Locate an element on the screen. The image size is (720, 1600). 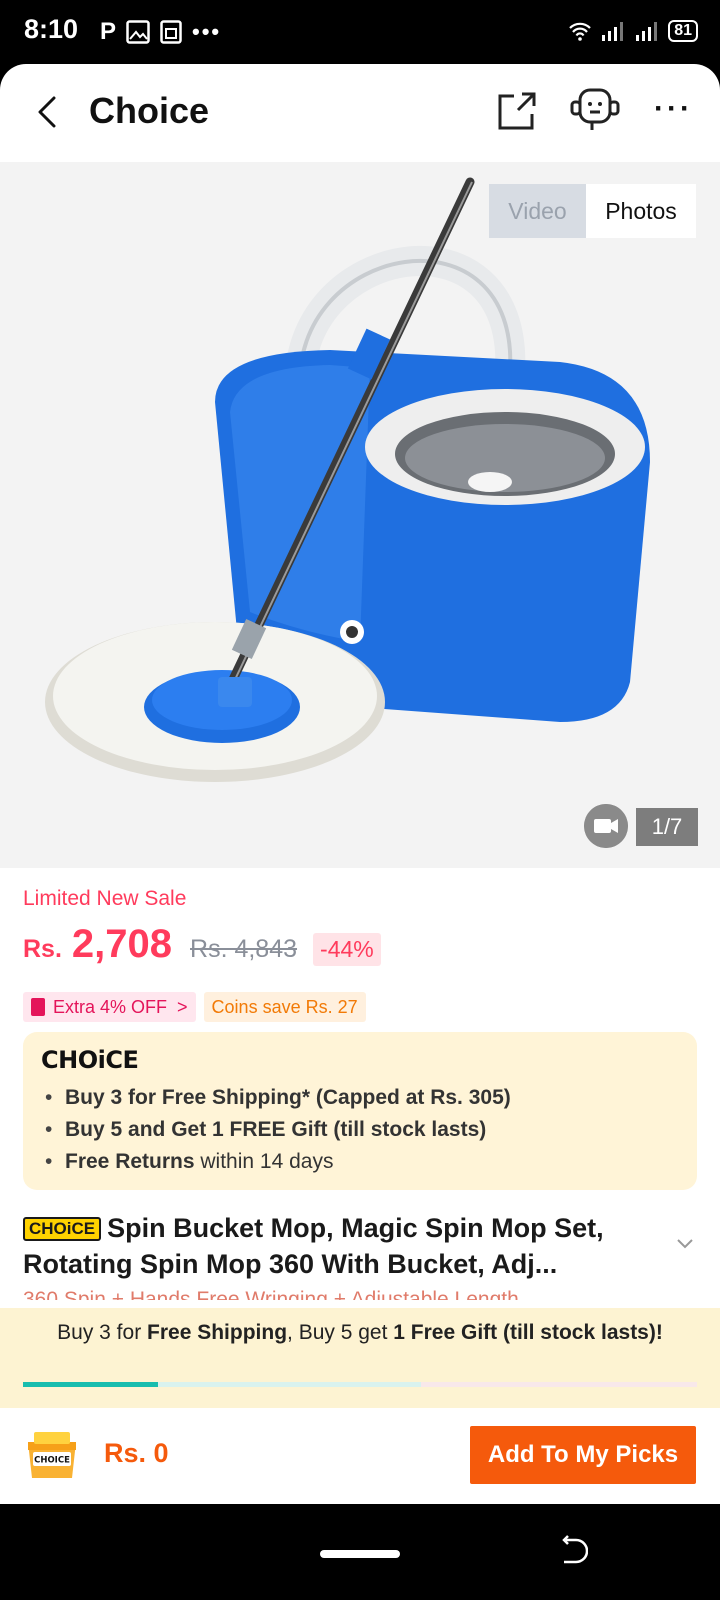
top-nav: Choice ··· is located at coordinates (360, 113).